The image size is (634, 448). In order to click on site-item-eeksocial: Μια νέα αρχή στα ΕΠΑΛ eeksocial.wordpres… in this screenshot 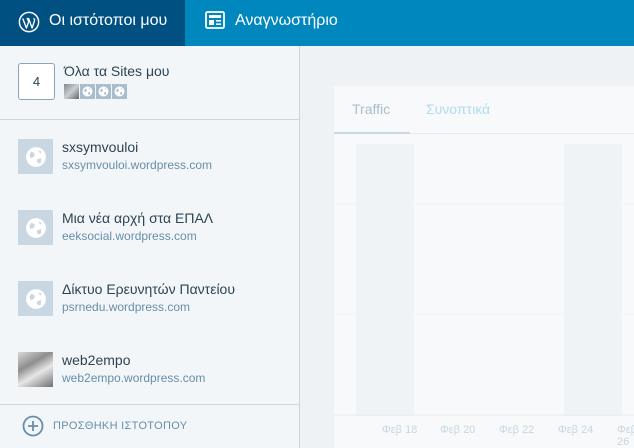, I will do `click(149, 245)`.